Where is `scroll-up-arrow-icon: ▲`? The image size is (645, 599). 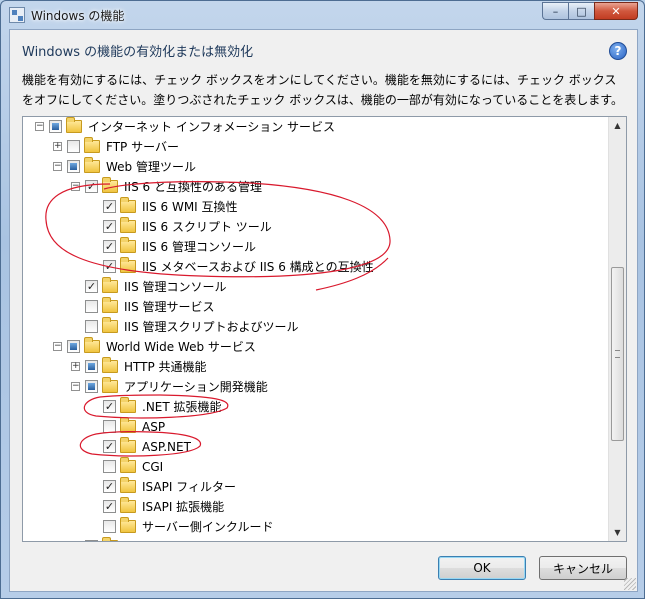
scroll-up-arrow-icon: ▲ is located at coordinates (617, 125).